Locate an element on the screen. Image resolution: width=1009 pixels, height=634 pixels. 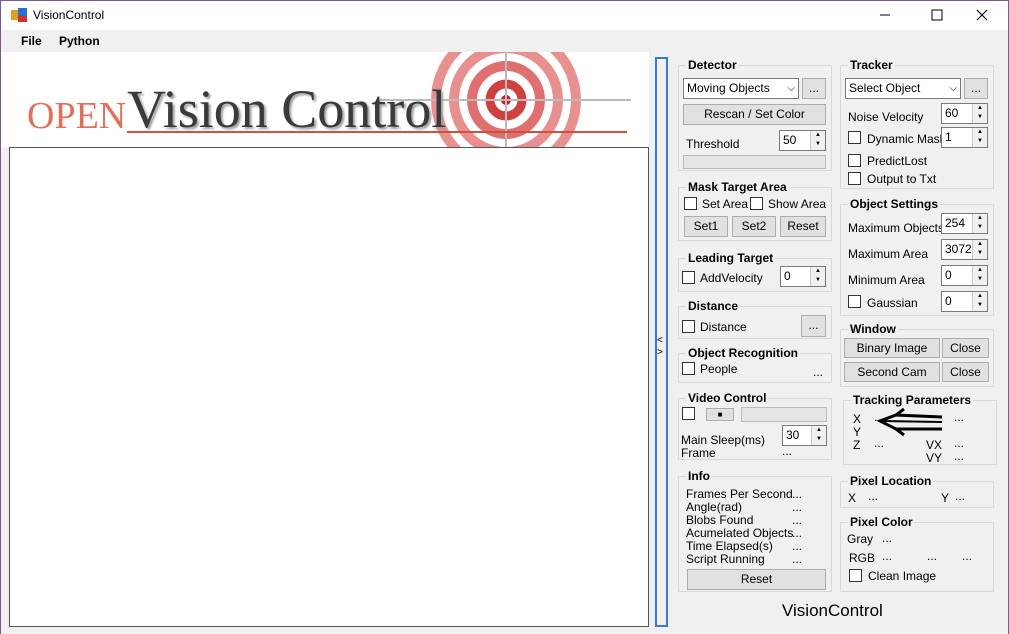
dynamic-input: 1 ▲ ▼ is located at coordinates (964, 137).